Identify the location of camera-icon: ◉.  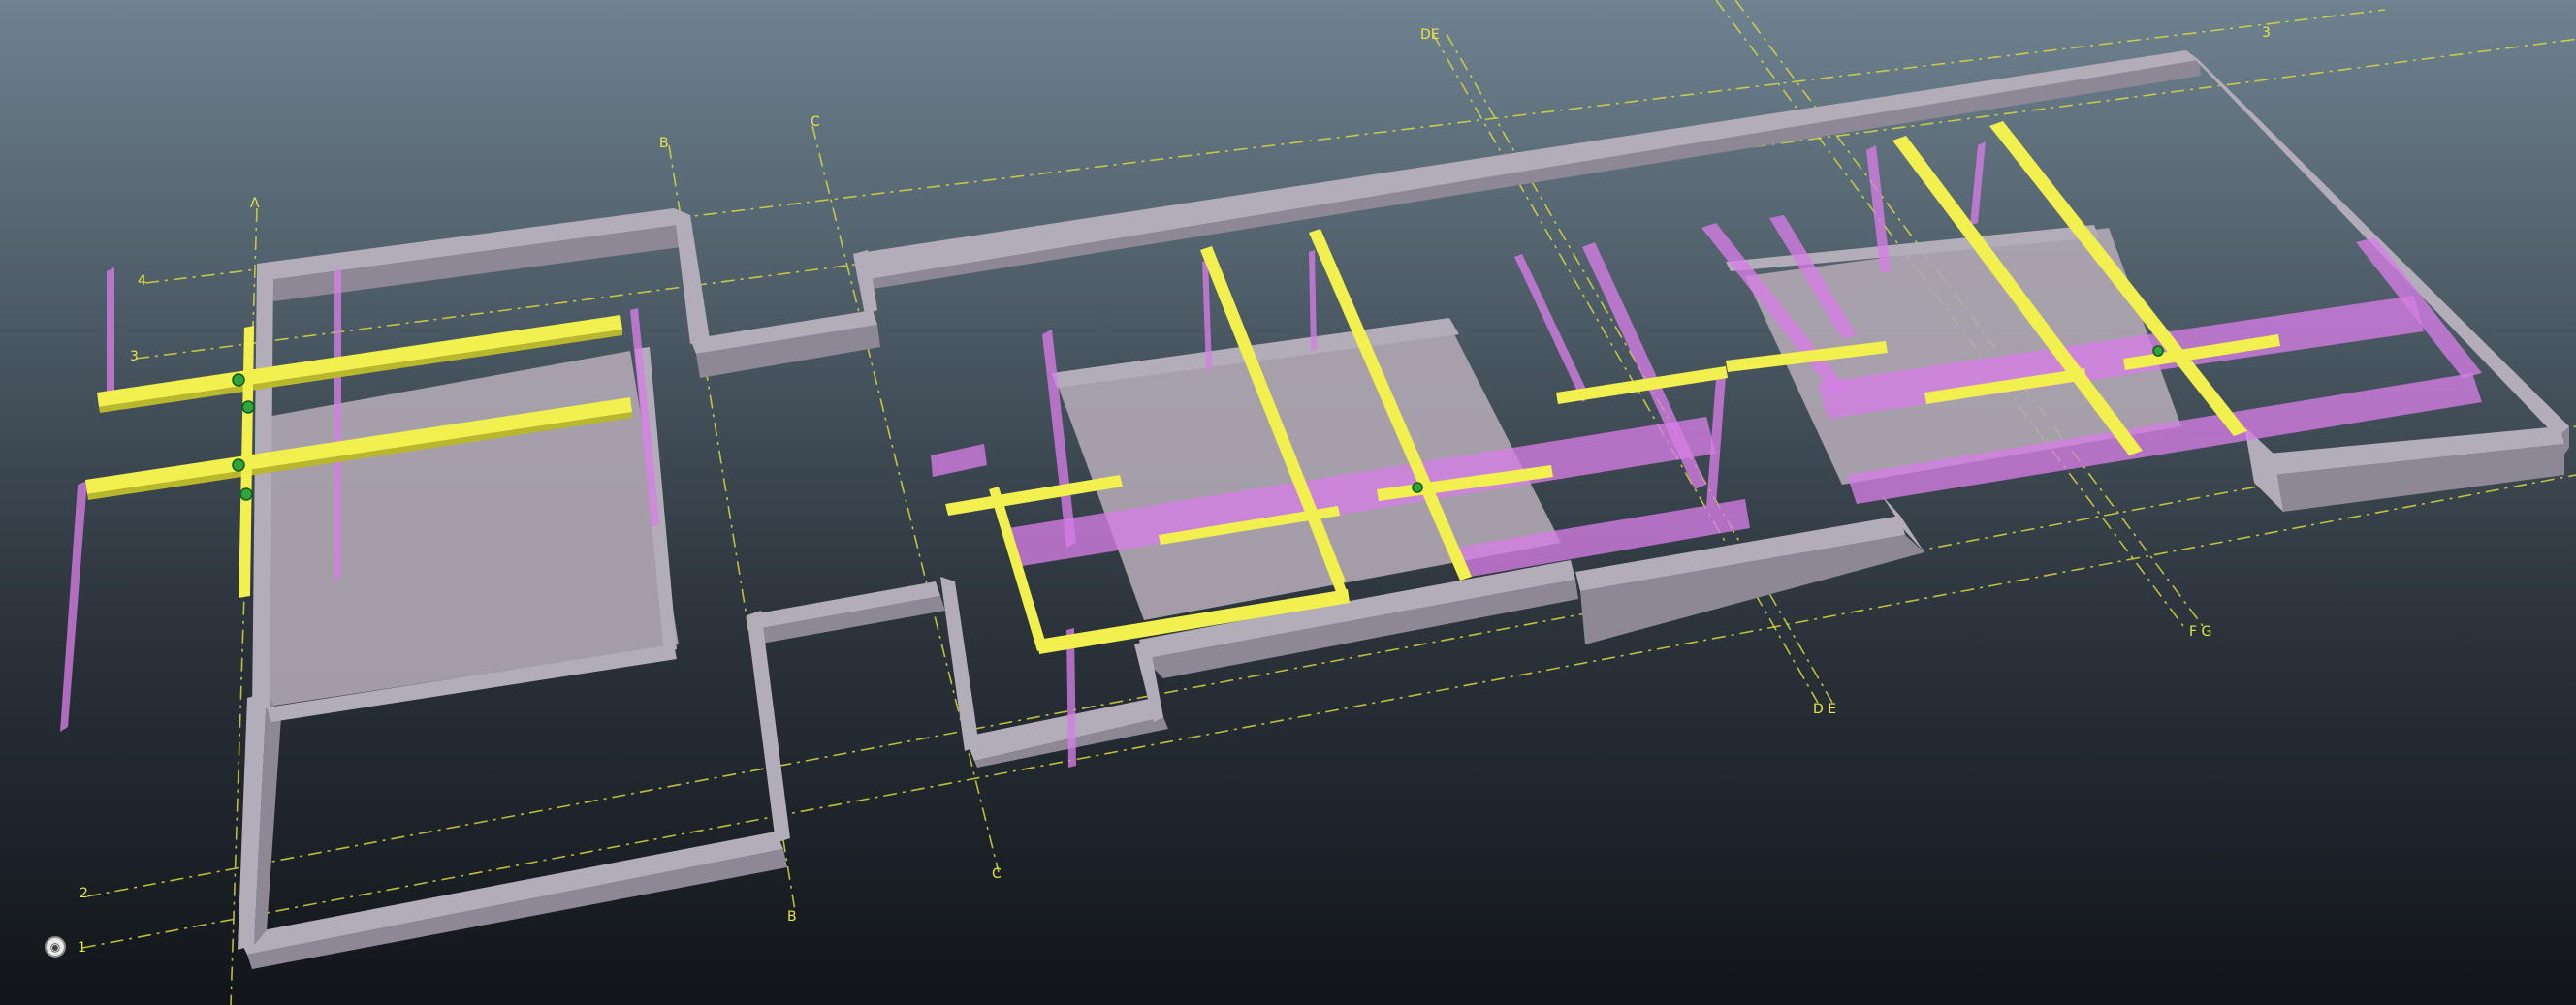
(55, 947).